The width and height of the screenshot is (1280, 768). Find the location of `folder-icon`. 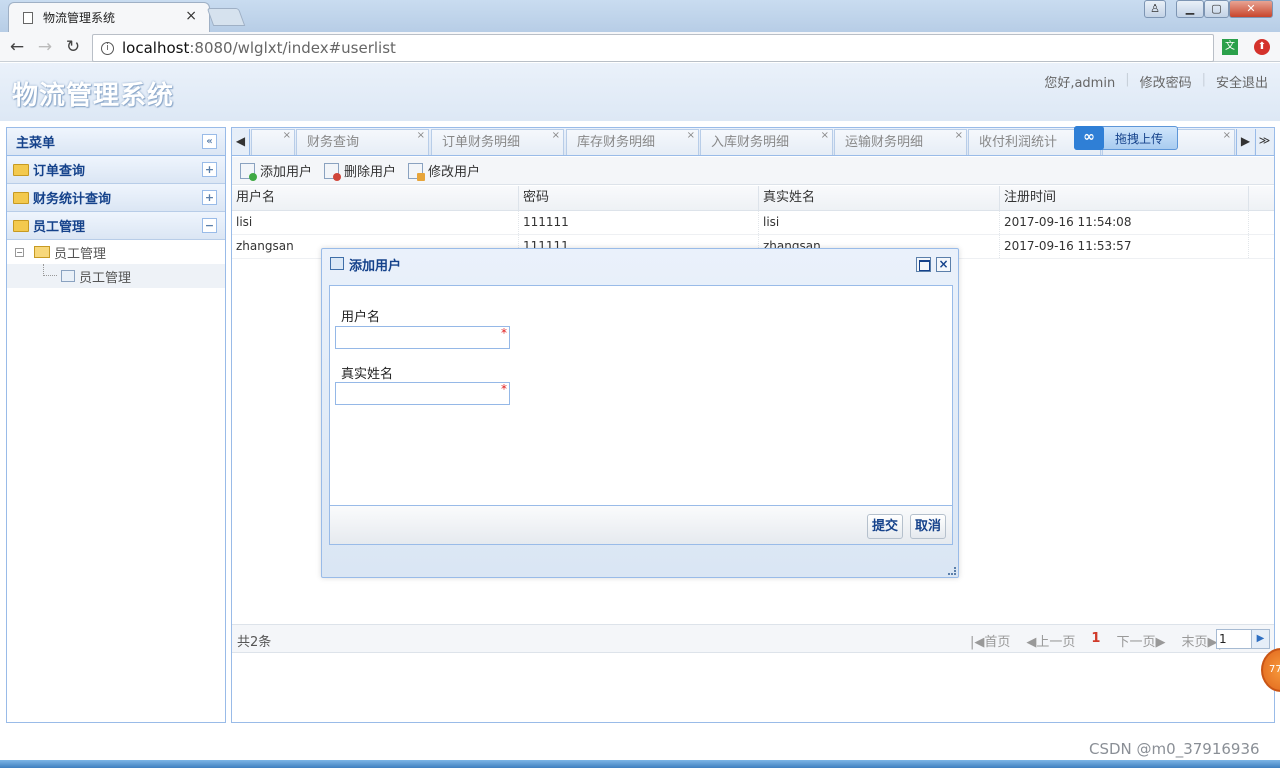

folder-icon is located at coordinates (21, 197).